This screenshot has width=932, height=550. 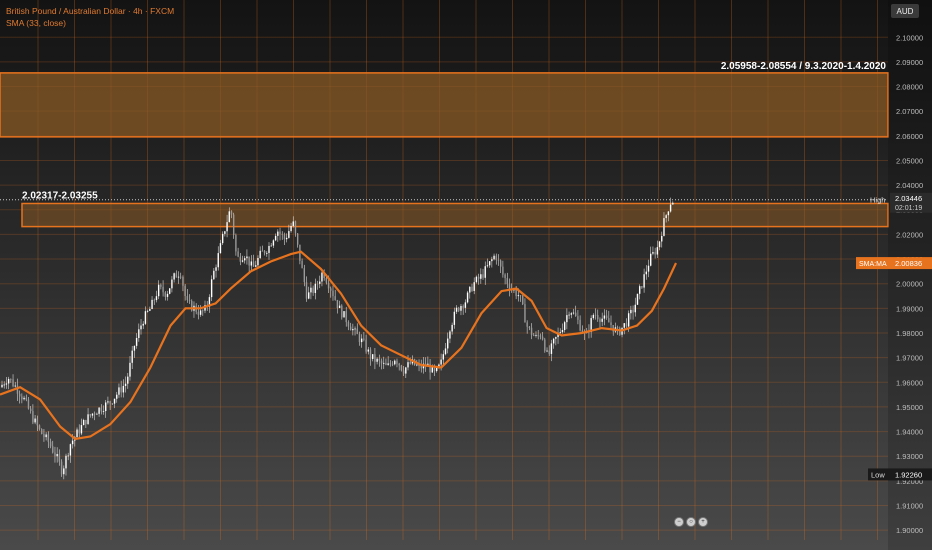 I want to click on y-tick-label: 2.09000, so click(x=909, y=62).